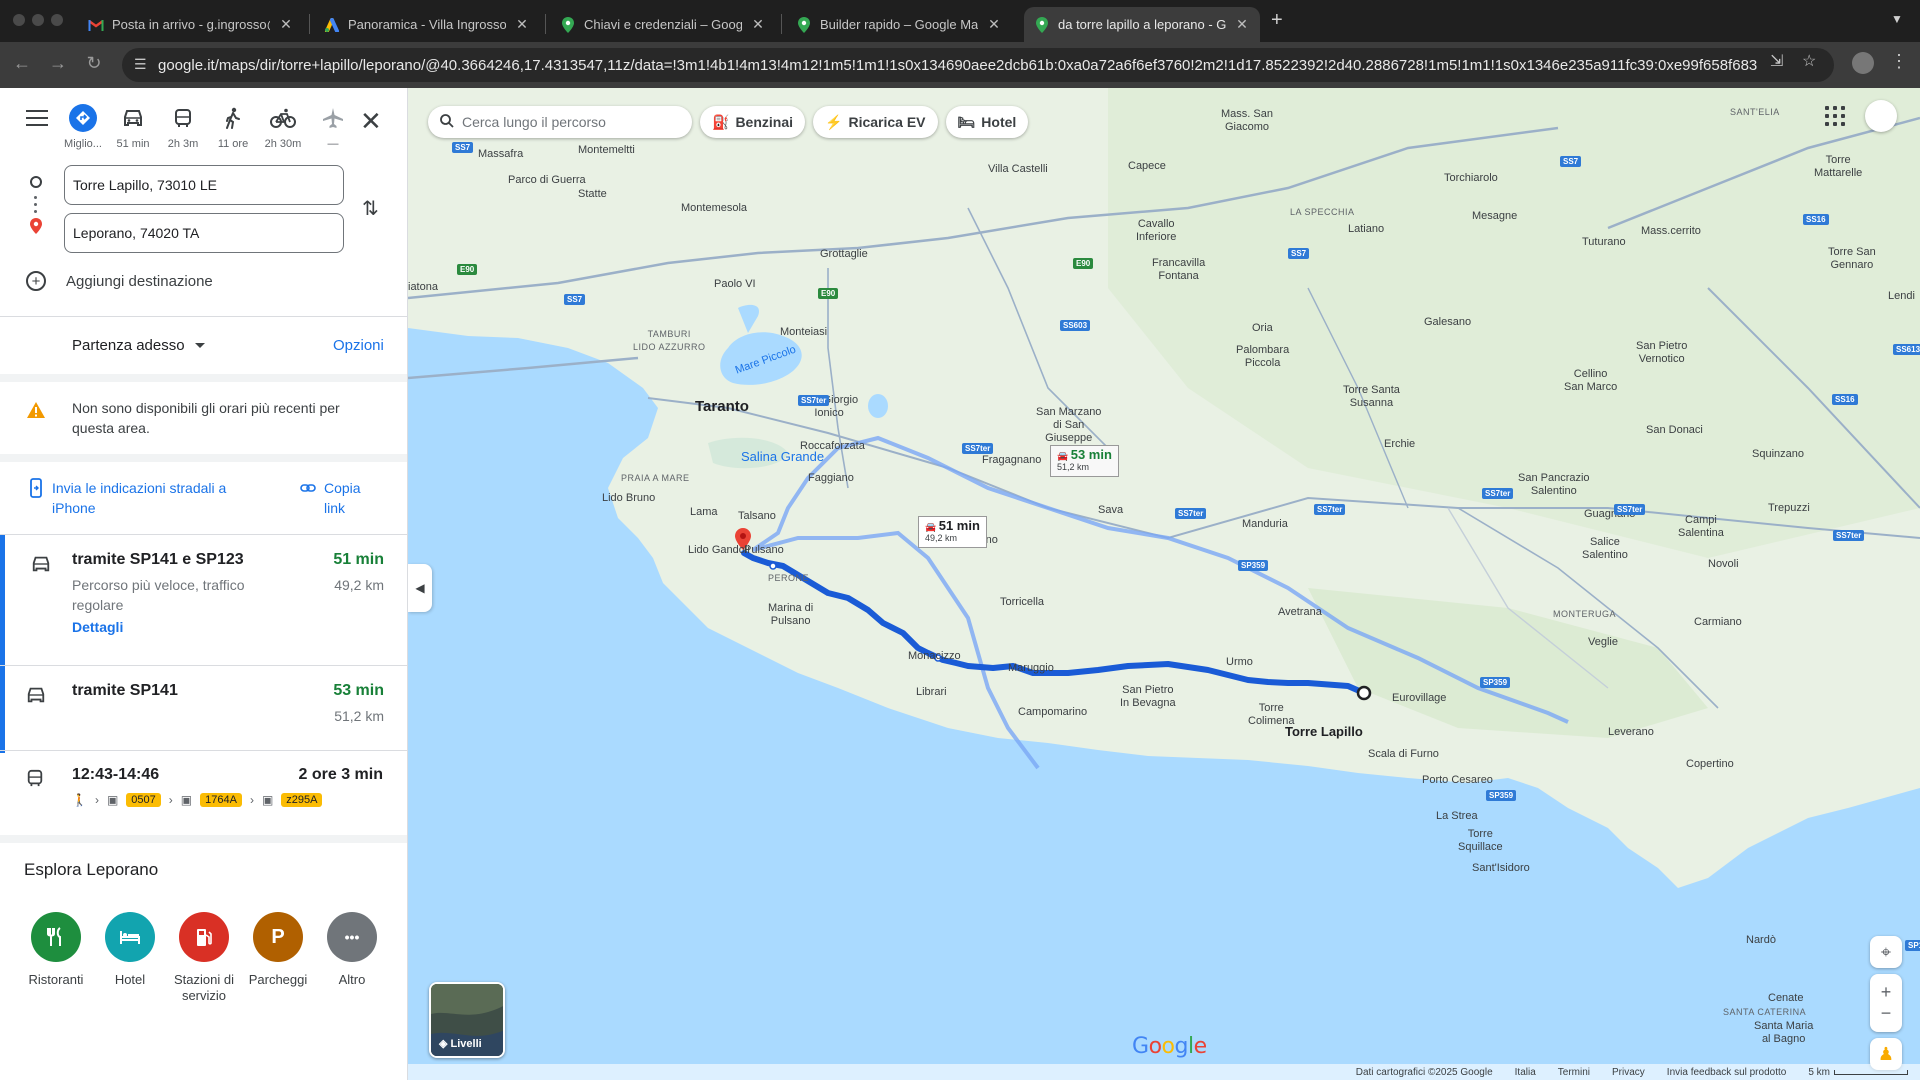  I want to click on window-close-button, so click(19, 20).